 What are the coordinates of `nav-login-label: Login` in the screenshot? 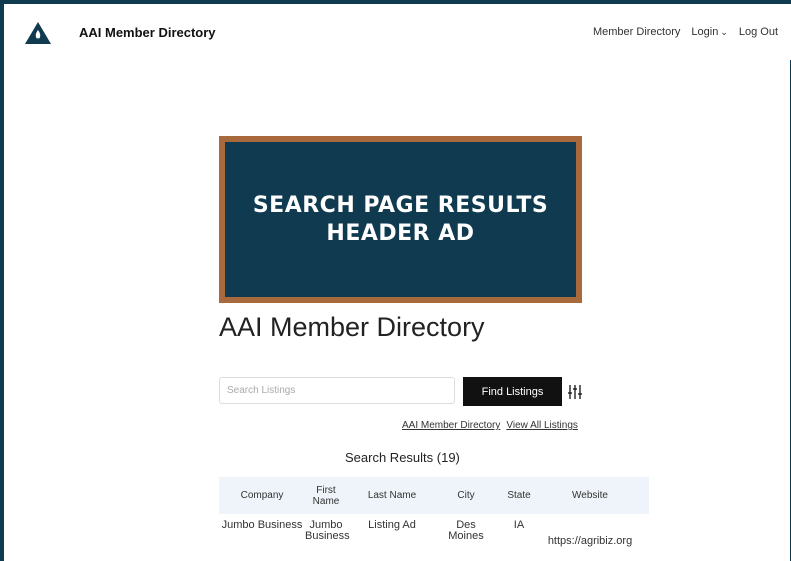 It's located at (705, 32).